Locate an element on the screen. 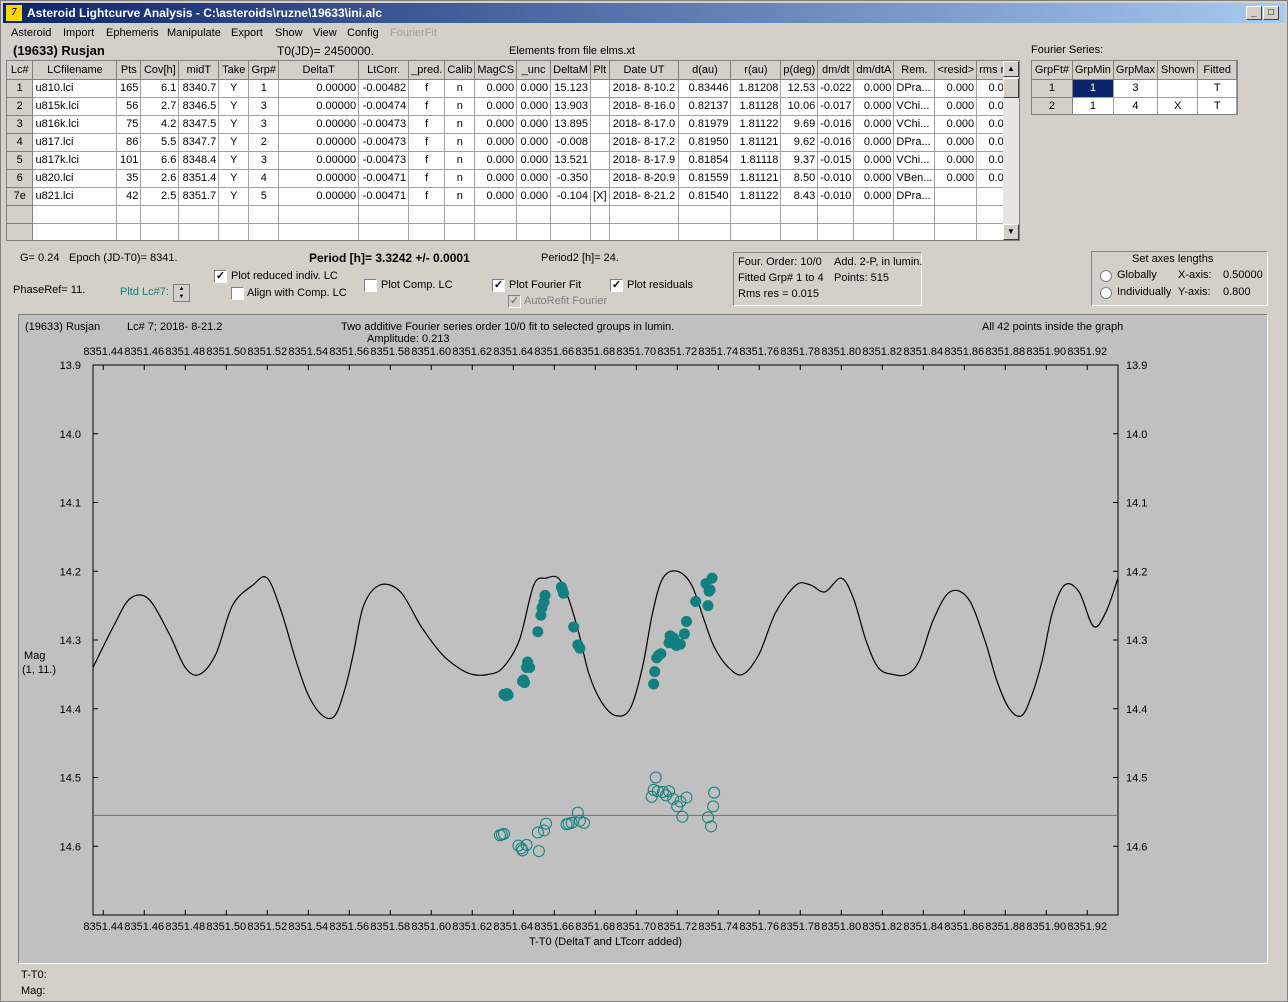  table-cell: 2.6 is located at coordinates (160, 178).